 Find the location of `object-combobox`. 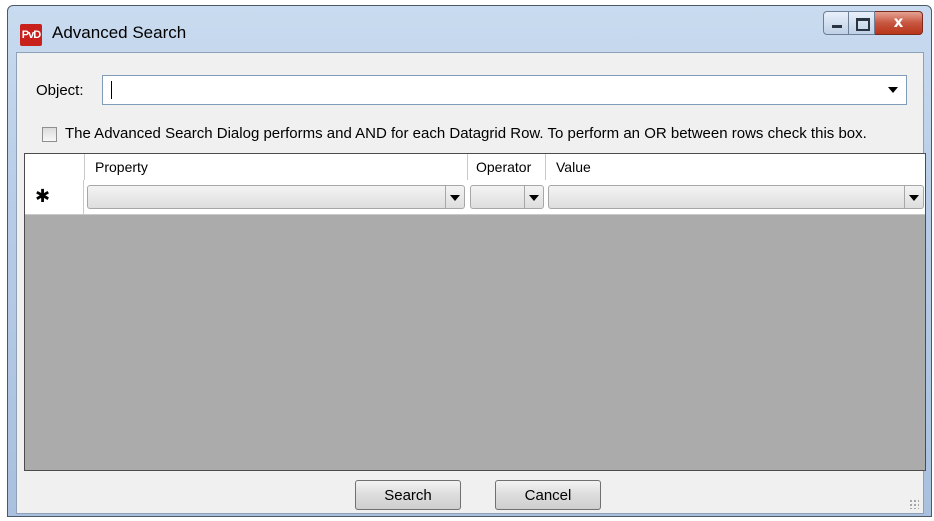

object-combobox is located at coordinates (504, 90).